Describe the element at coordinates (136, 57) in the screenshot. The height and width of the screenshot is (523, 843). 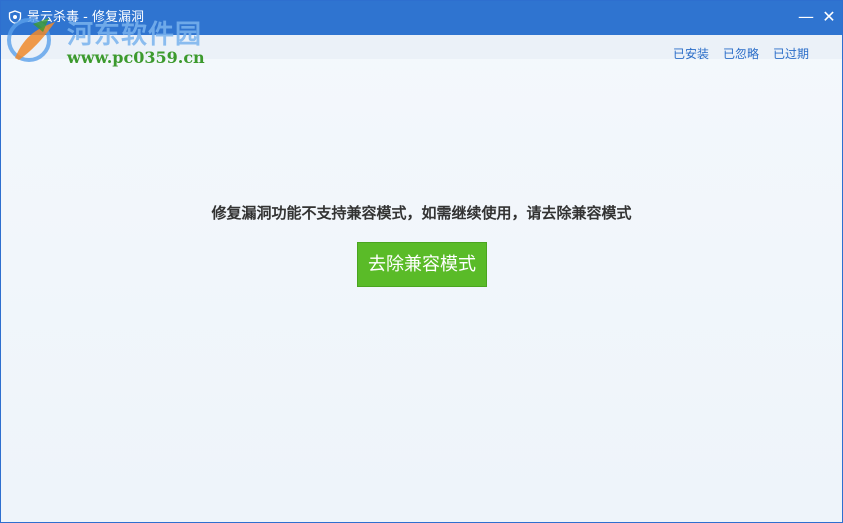
I see `watermark-url: www.pc0359.cn` at that location.